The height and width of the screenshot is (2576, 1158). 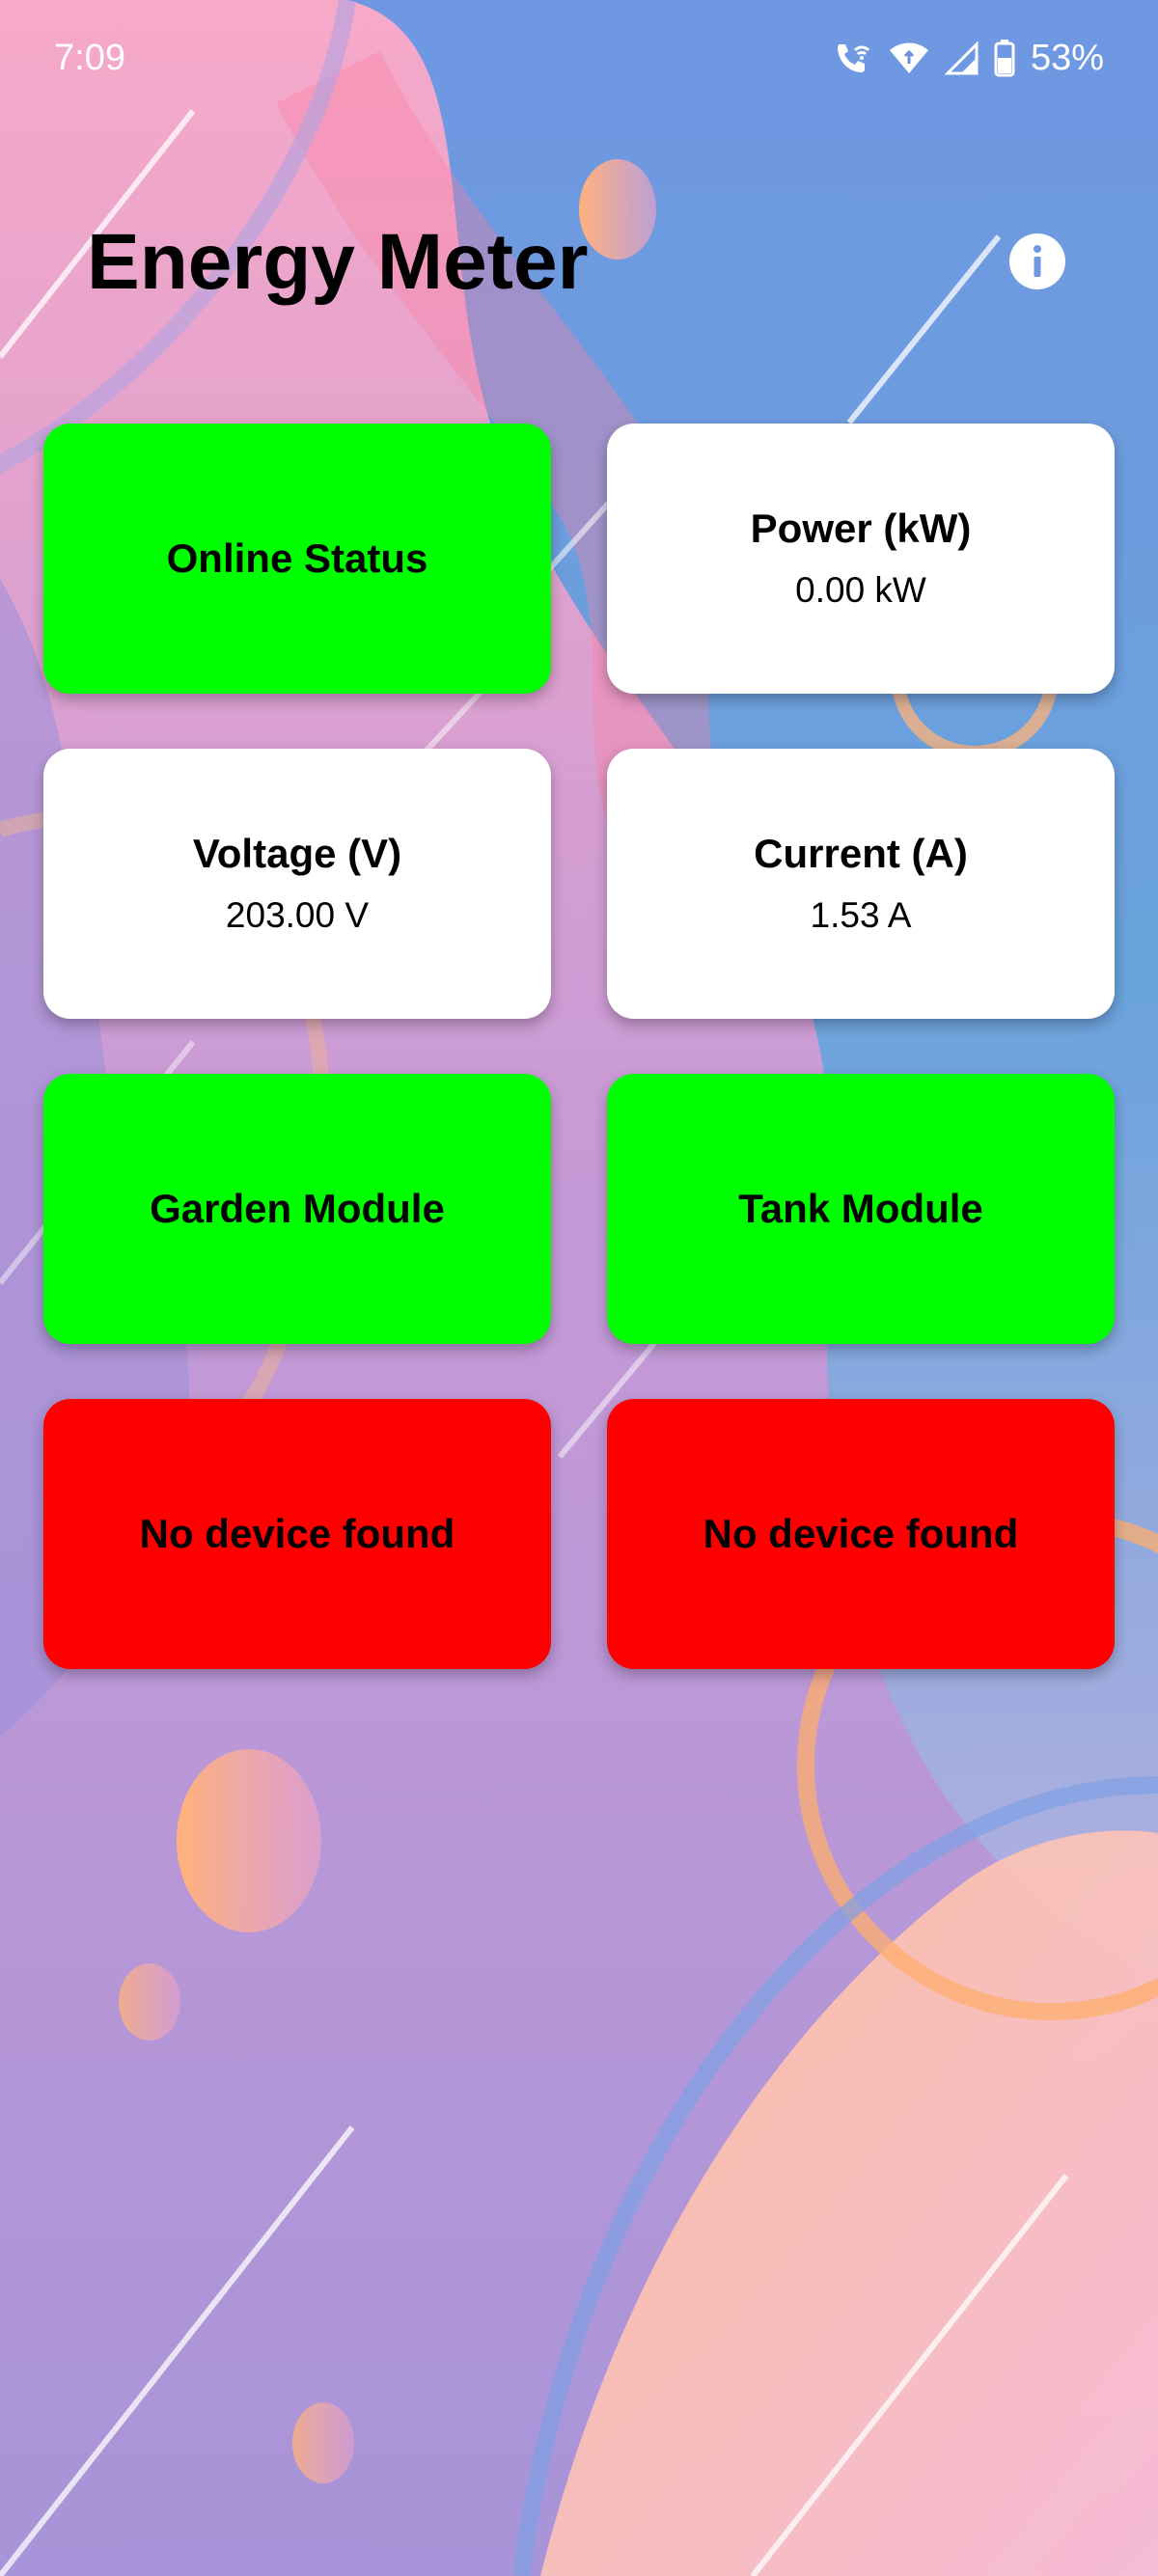 I want to click on tank-device-status-card: No device found, so click(x=861, y=1534).